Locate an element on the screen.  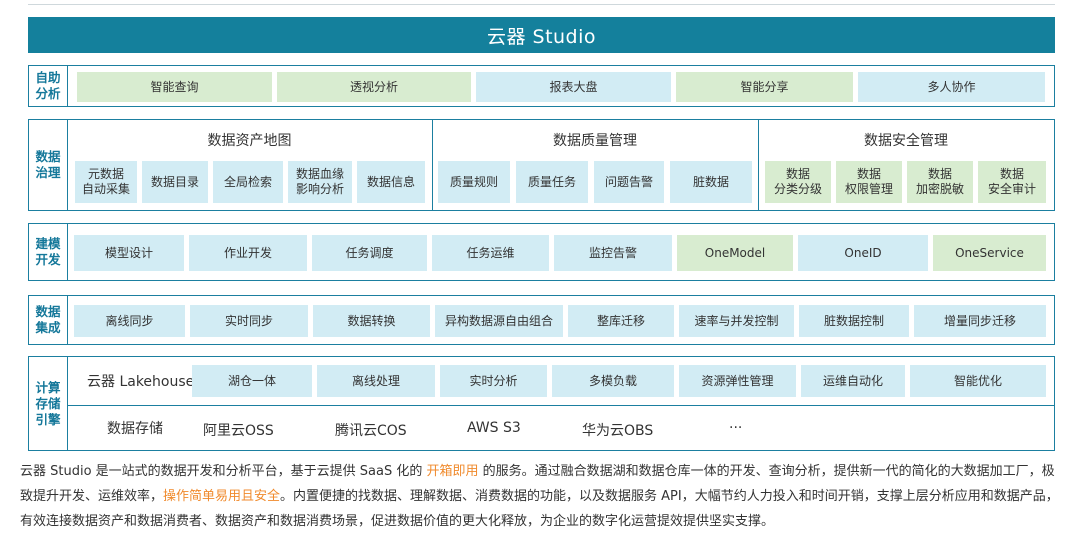
row-label-box: 数据 集成 is located at coordinates (48, 320).